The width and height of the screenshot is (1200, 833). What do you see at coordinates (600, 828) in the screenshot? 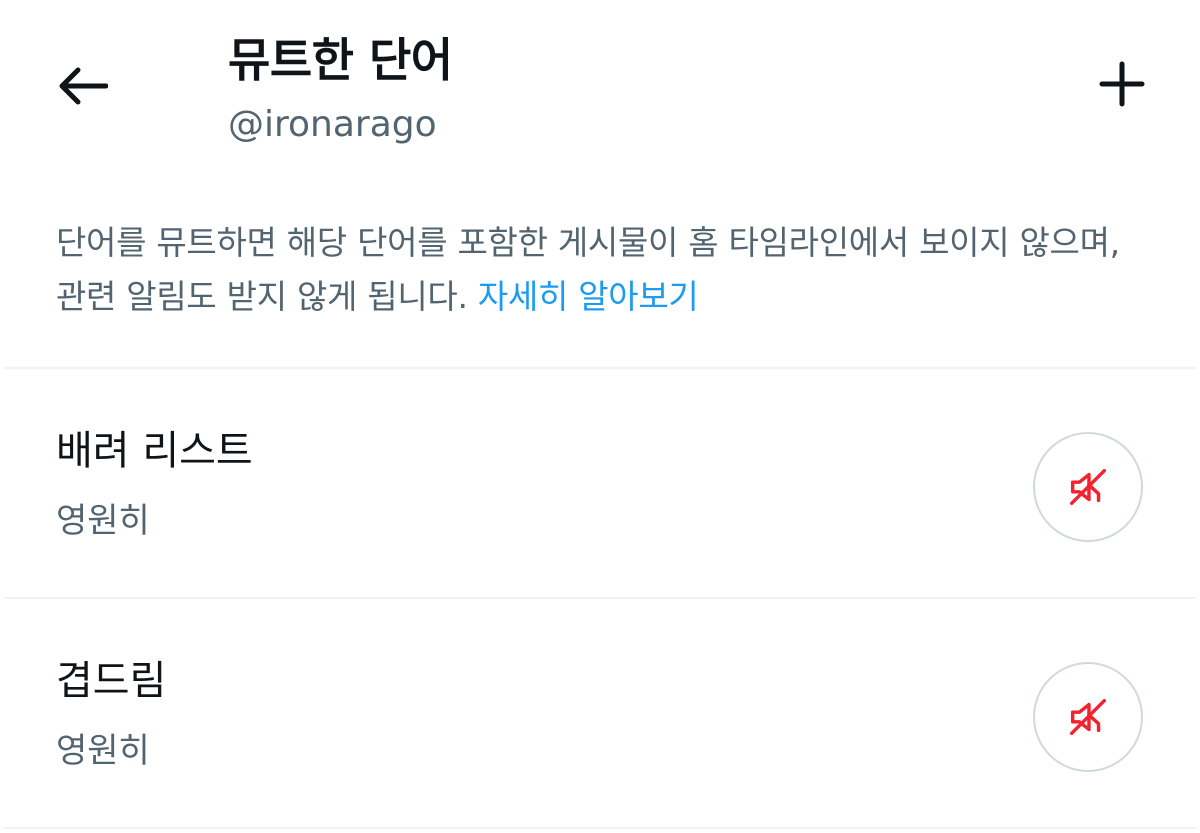
I see `divider` at bounding box center [600, 828].